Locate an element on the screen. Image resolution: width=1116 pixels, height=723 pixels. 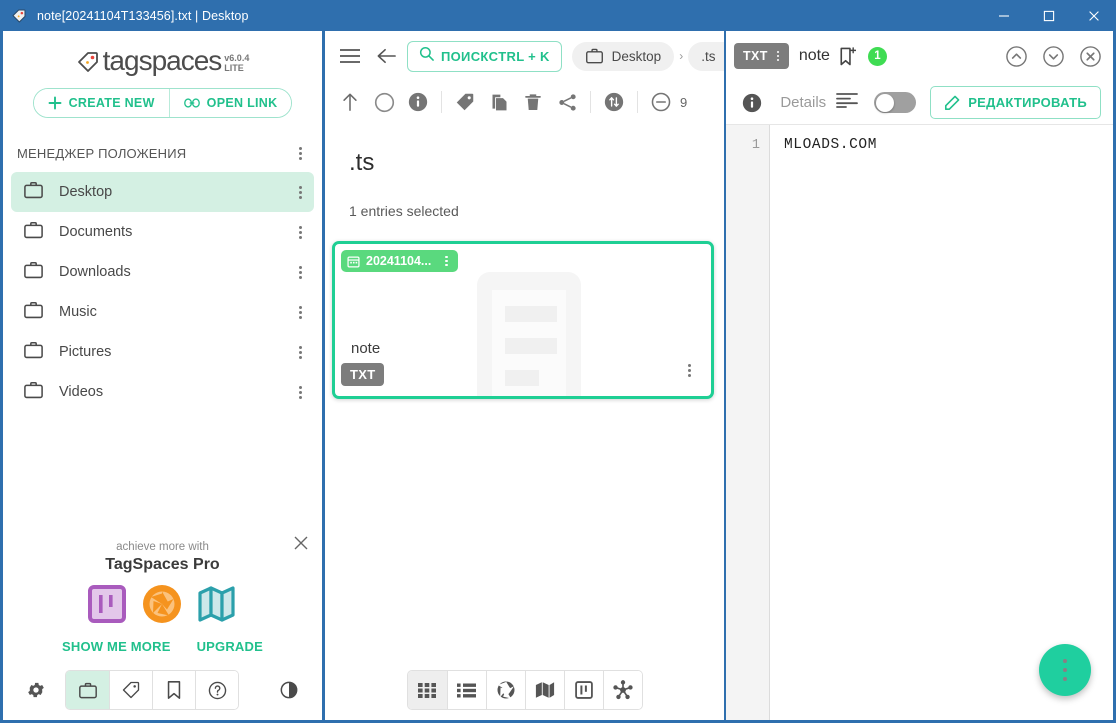
close-icon is located at coordinates (301, 544).